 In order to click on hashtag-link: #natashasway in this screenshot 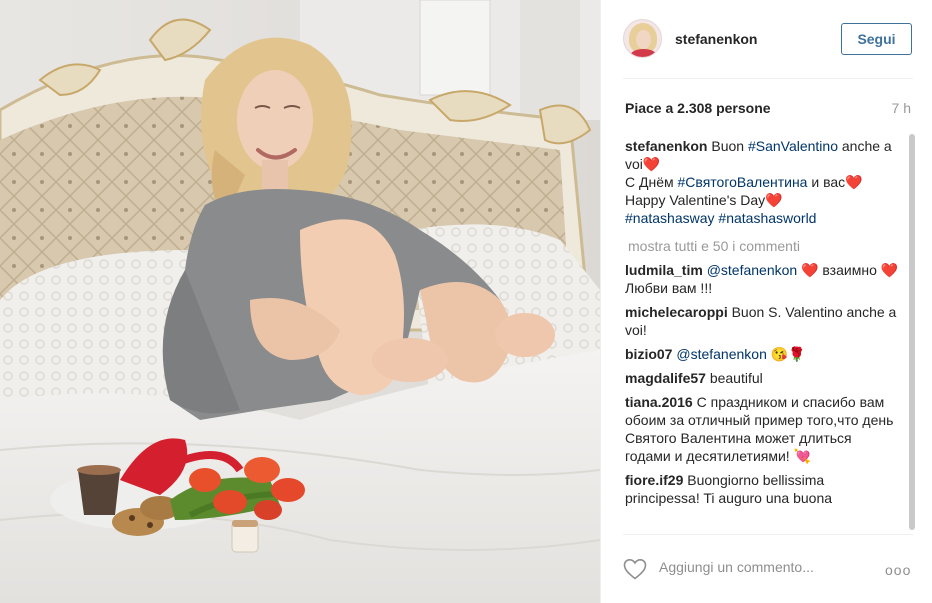, I will do `click(670, 218)`.